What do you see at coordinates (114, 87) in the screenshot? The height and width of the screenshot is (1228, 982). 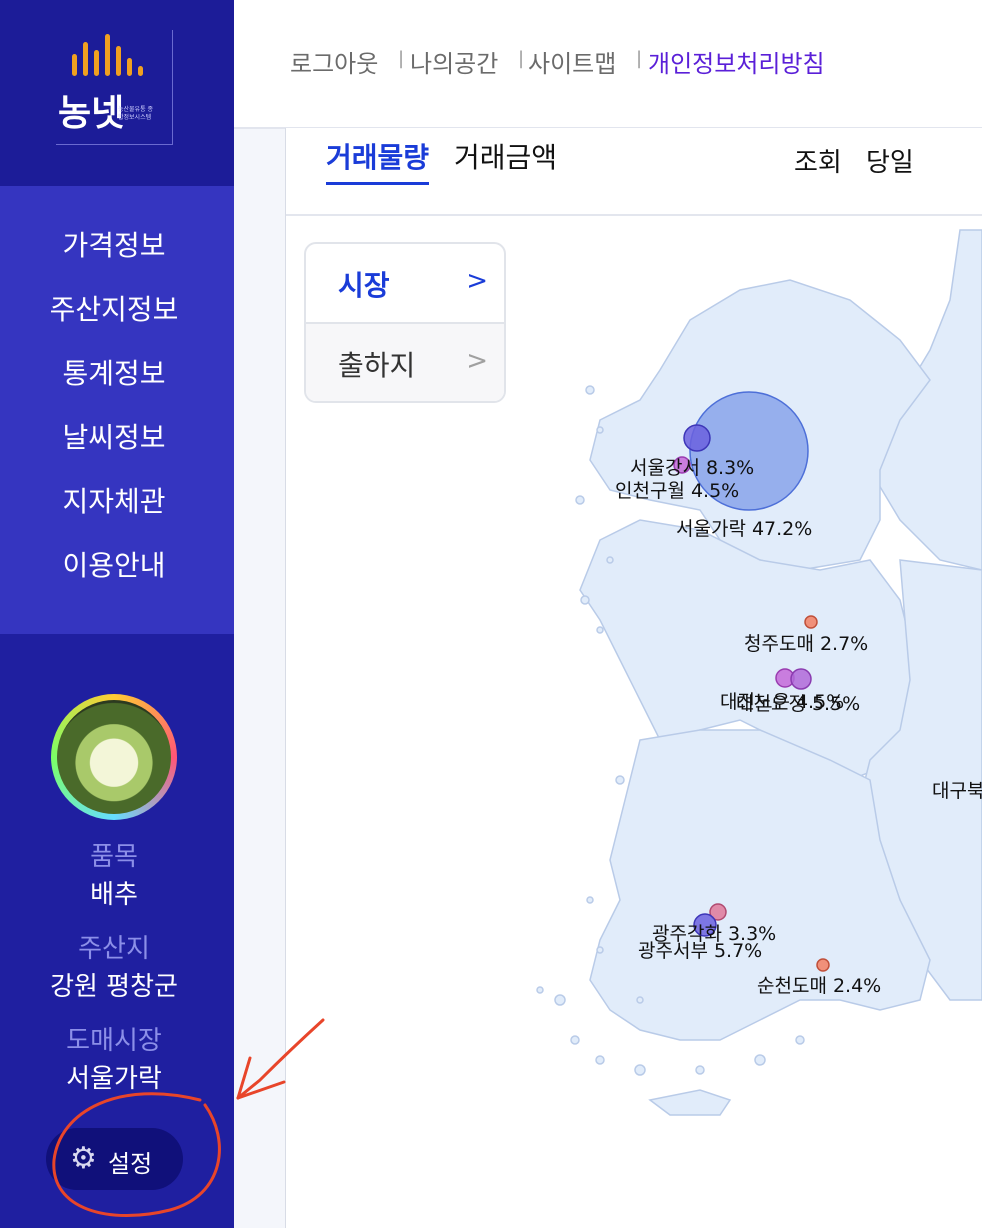 I see `nongnet-logo: 농넷 농산물유통 종합정보시스템` at bounding box center [114, 87].